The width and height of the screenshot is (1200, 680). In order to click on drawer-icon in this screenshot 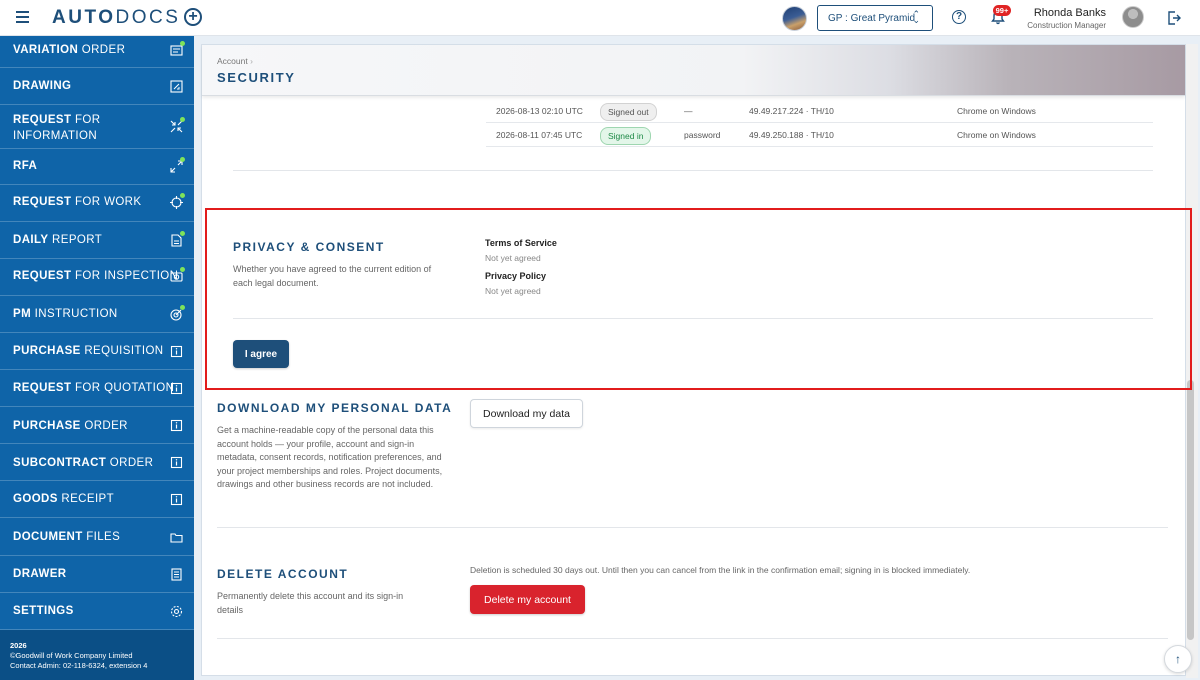, I will do `click(176, 574)`.